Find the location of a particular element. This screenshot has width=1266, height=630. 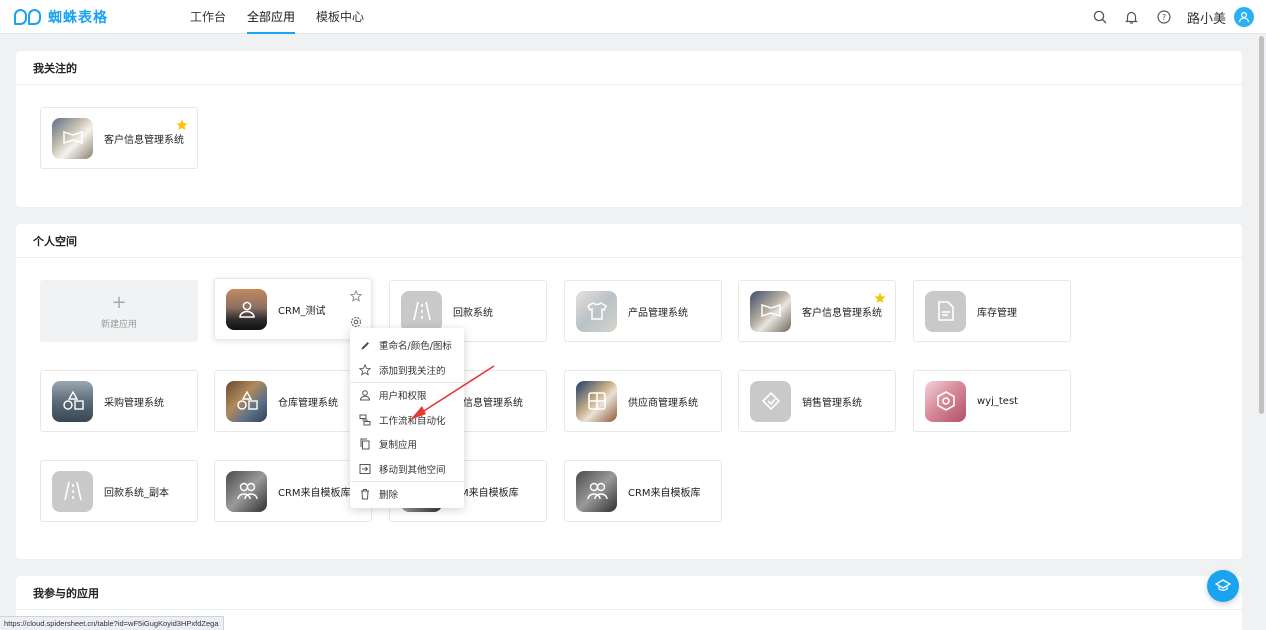

app-card: 仓库管理系统 is located at coordinates (293, 401).